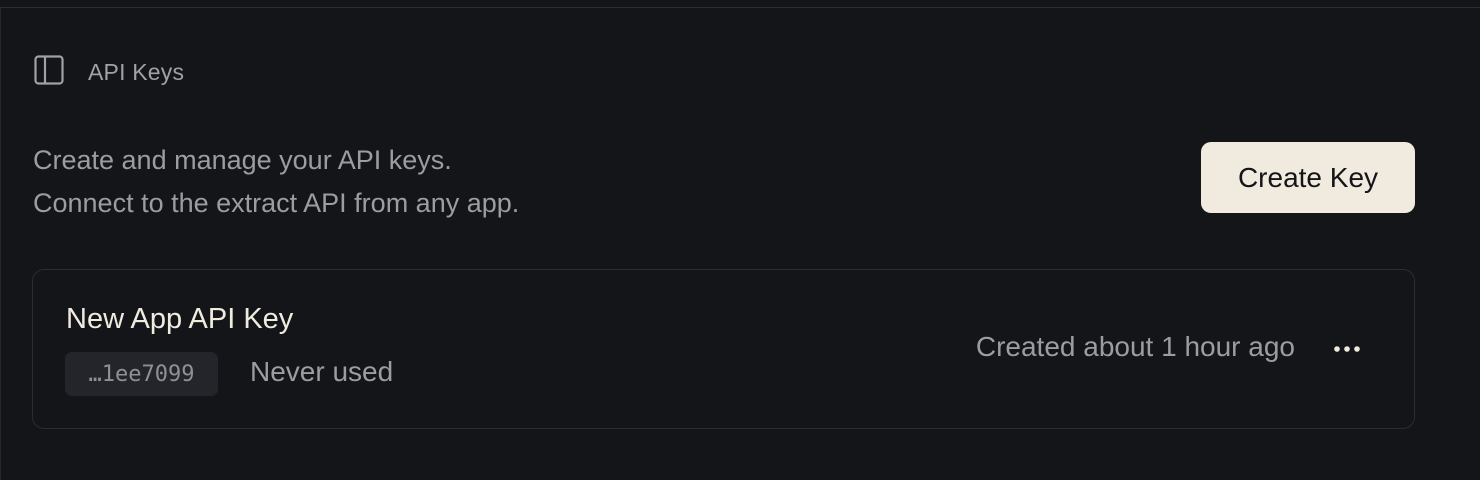  Describe the element at coordinates (0, 244) in the screenshot. I see `panel-left-divider` at that location.